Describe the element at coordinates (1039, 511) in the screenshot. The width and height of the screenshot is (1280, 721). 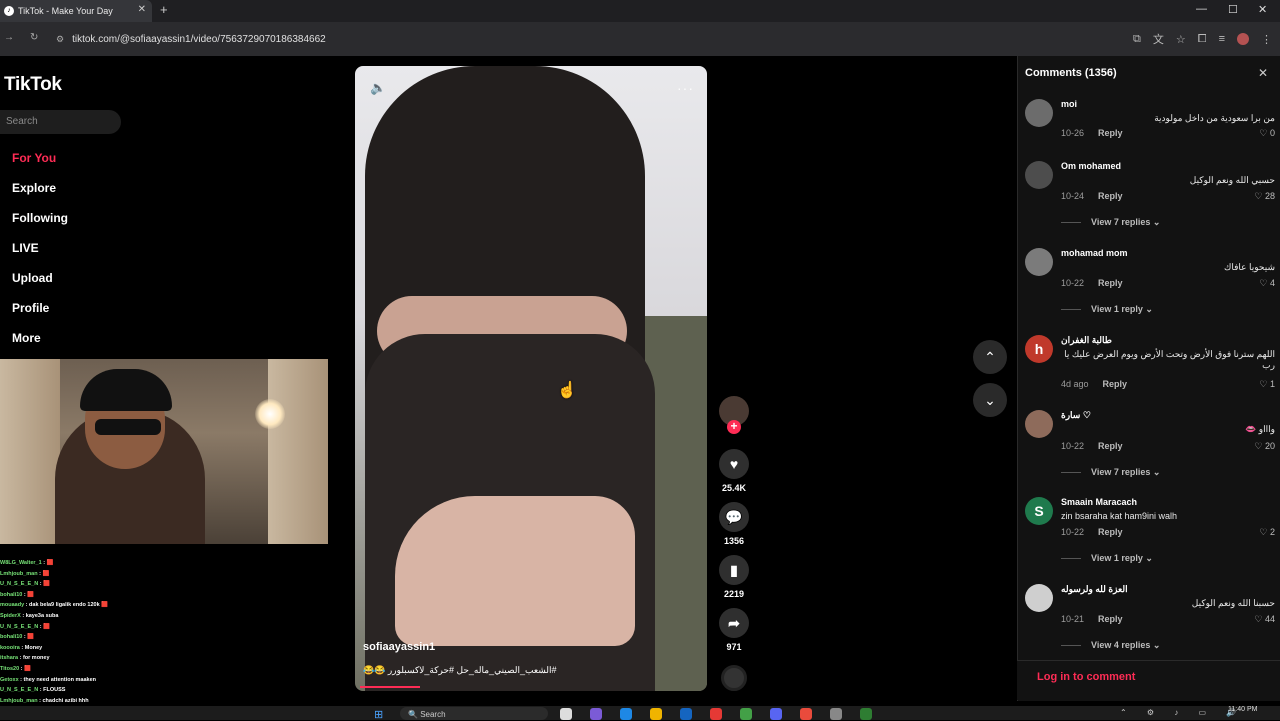
I see `avatar: S` at that location.